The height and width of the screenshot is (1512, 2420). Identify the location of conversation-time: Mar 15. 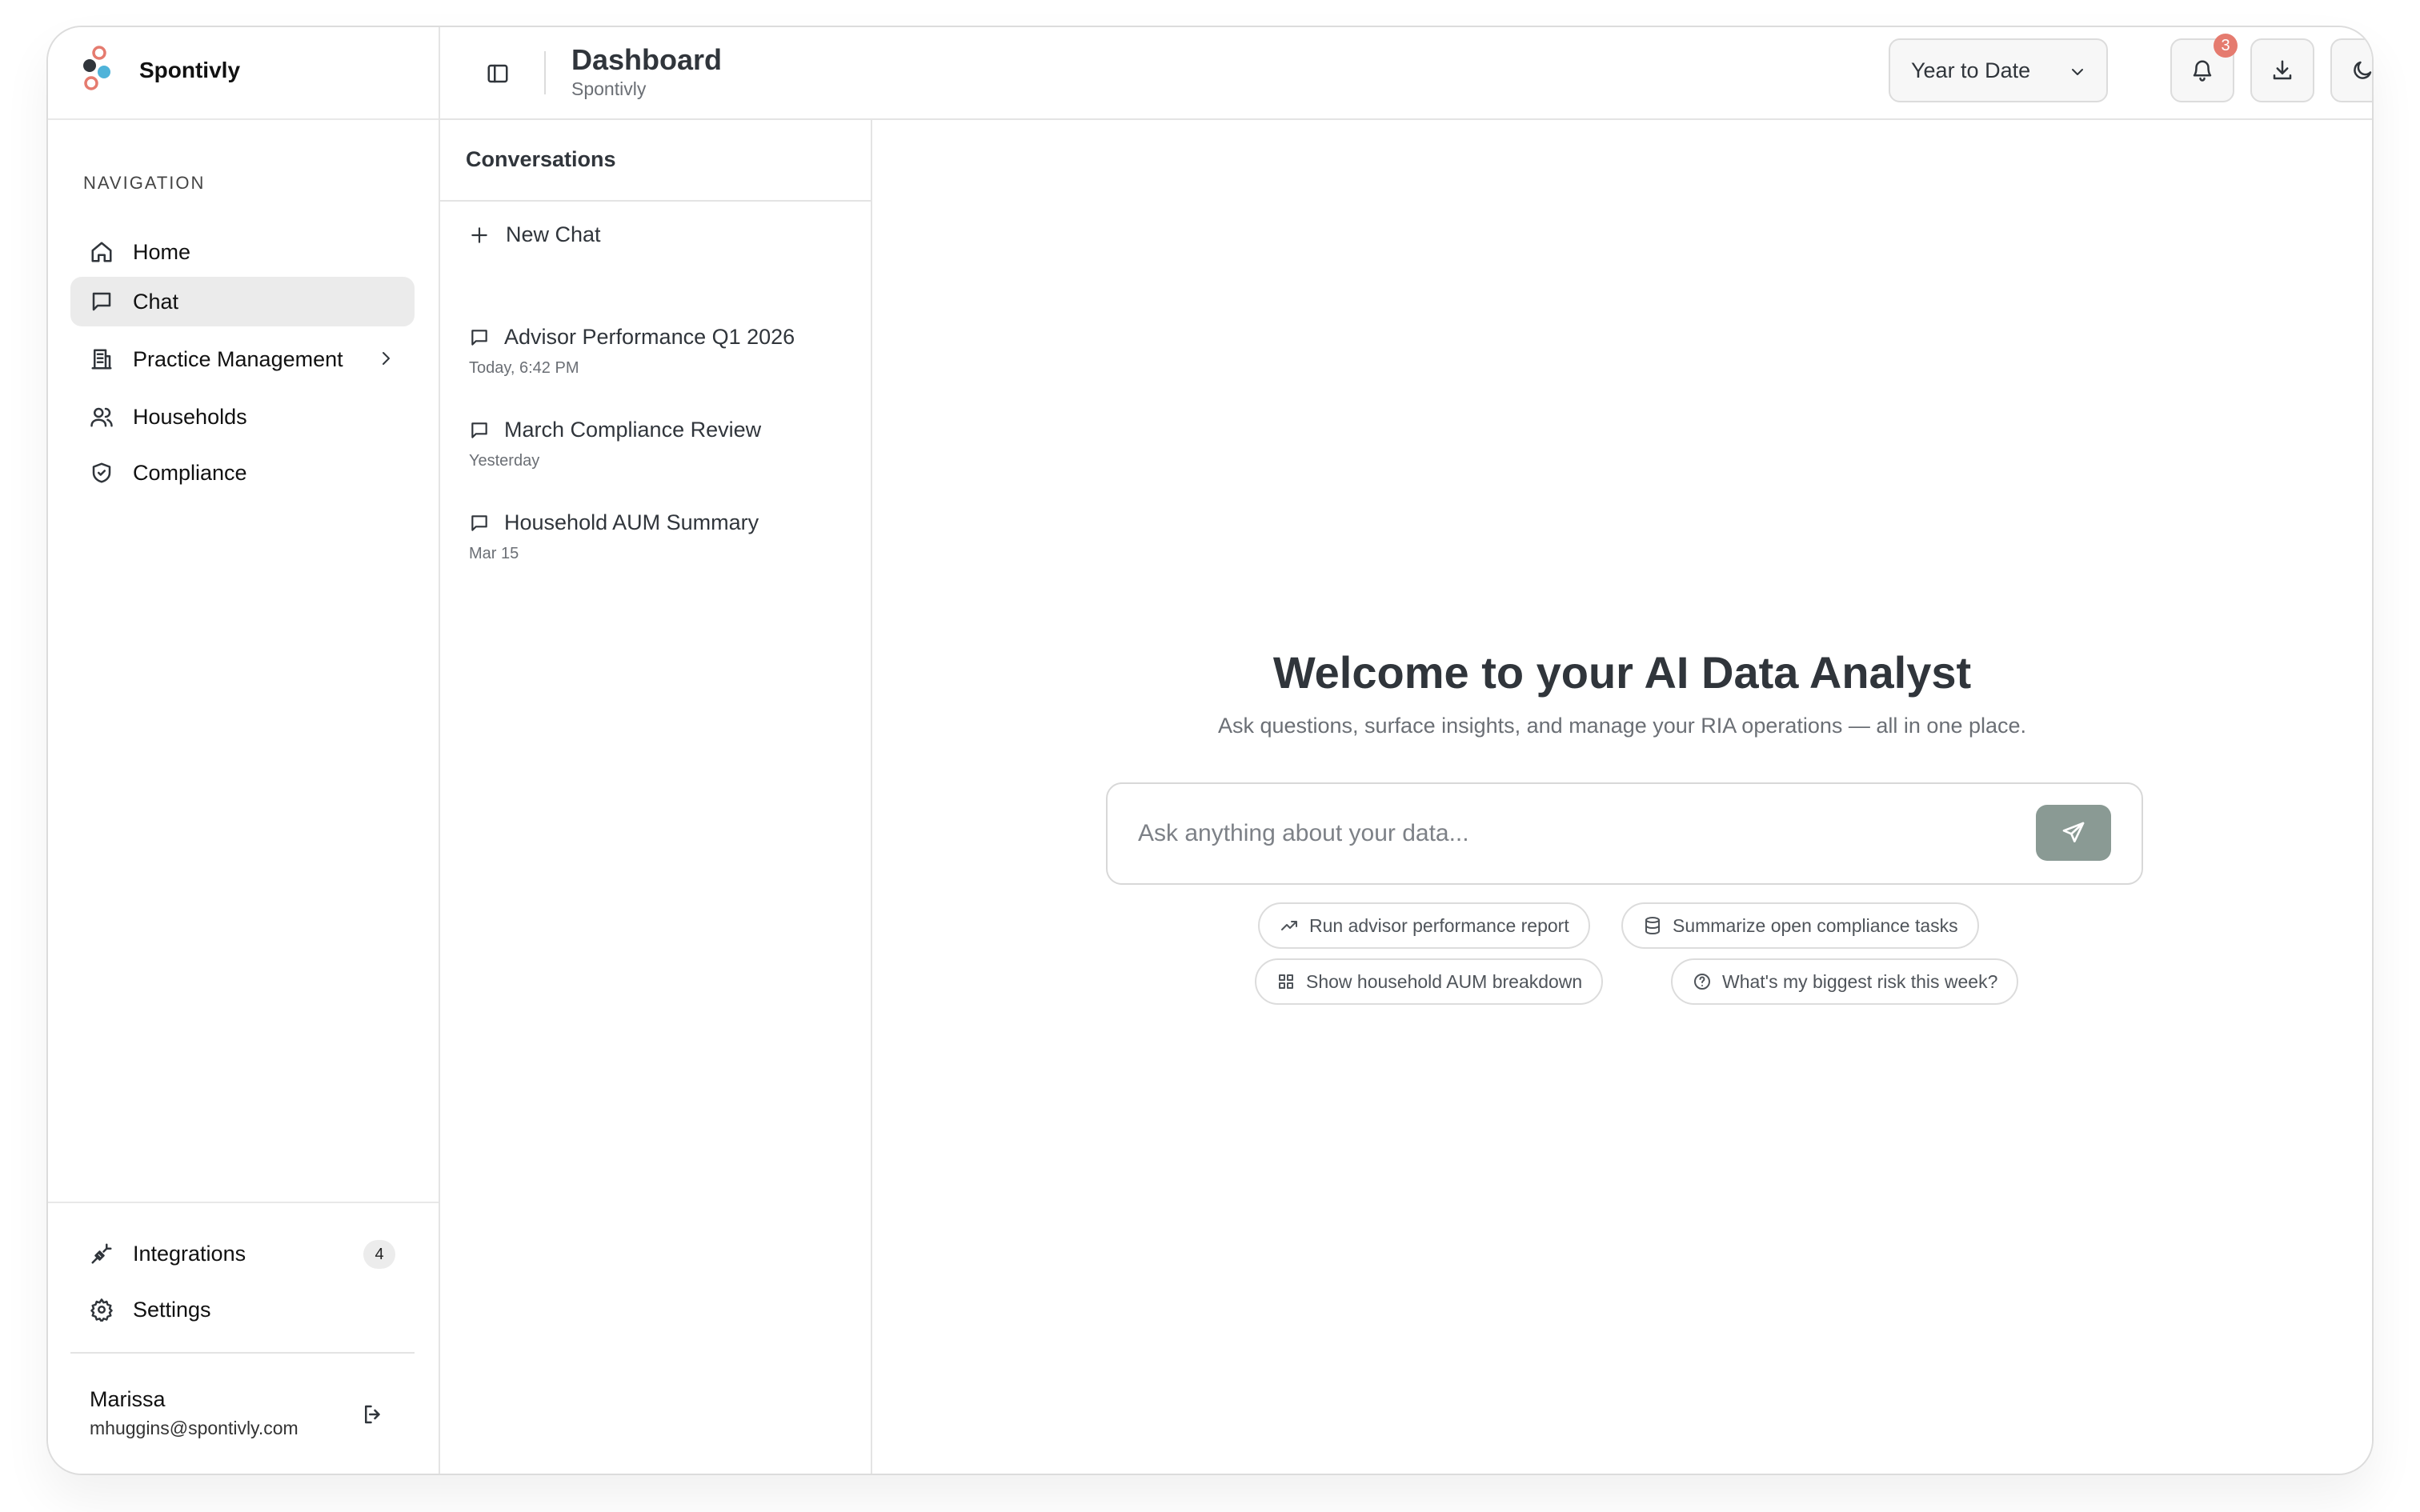
(494, 553).